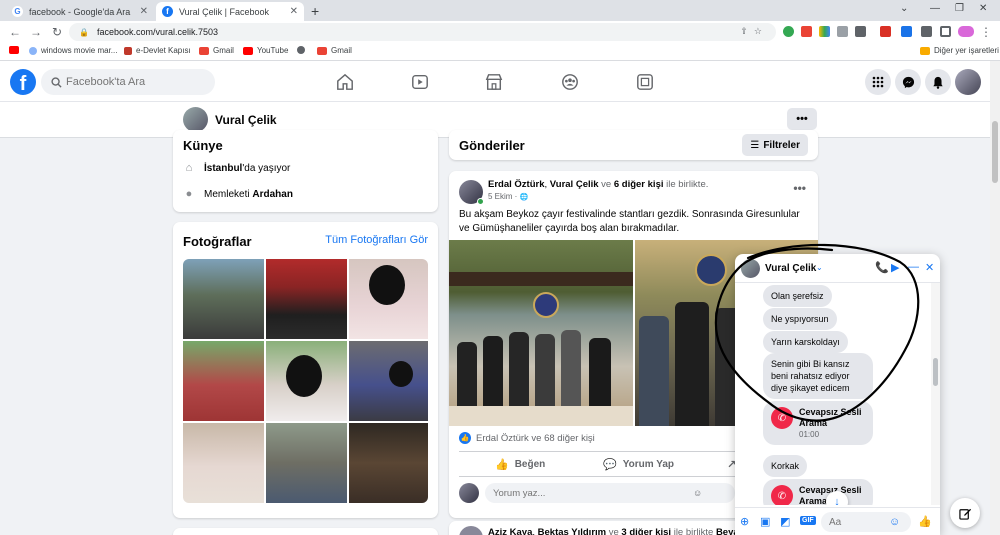 The height and width of the screenshot is (535, 1000). I want to click on bookmark-gmail-2: Gmail, so click(334, 50).